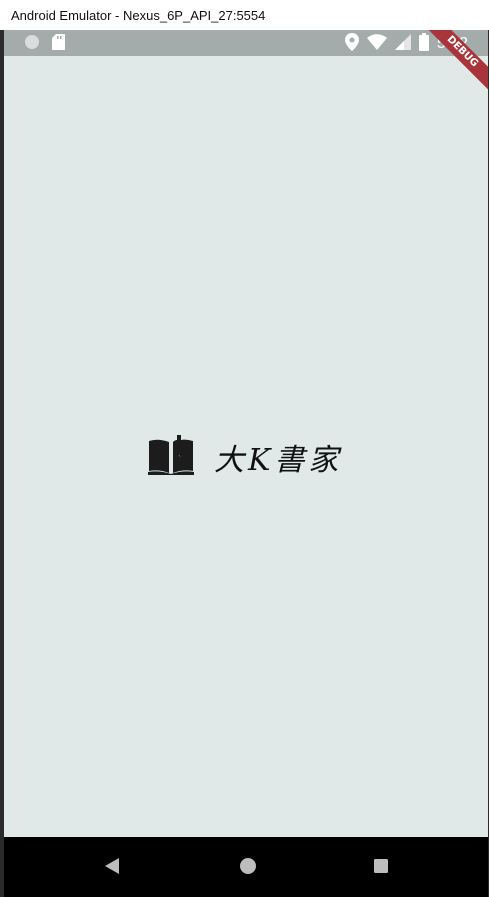 The width and height of the screenshot is (489, 897). What do you see at coordinates (171, 457) in the screenshot?
I see `book-open-icon` at bounding box center [171, 457].